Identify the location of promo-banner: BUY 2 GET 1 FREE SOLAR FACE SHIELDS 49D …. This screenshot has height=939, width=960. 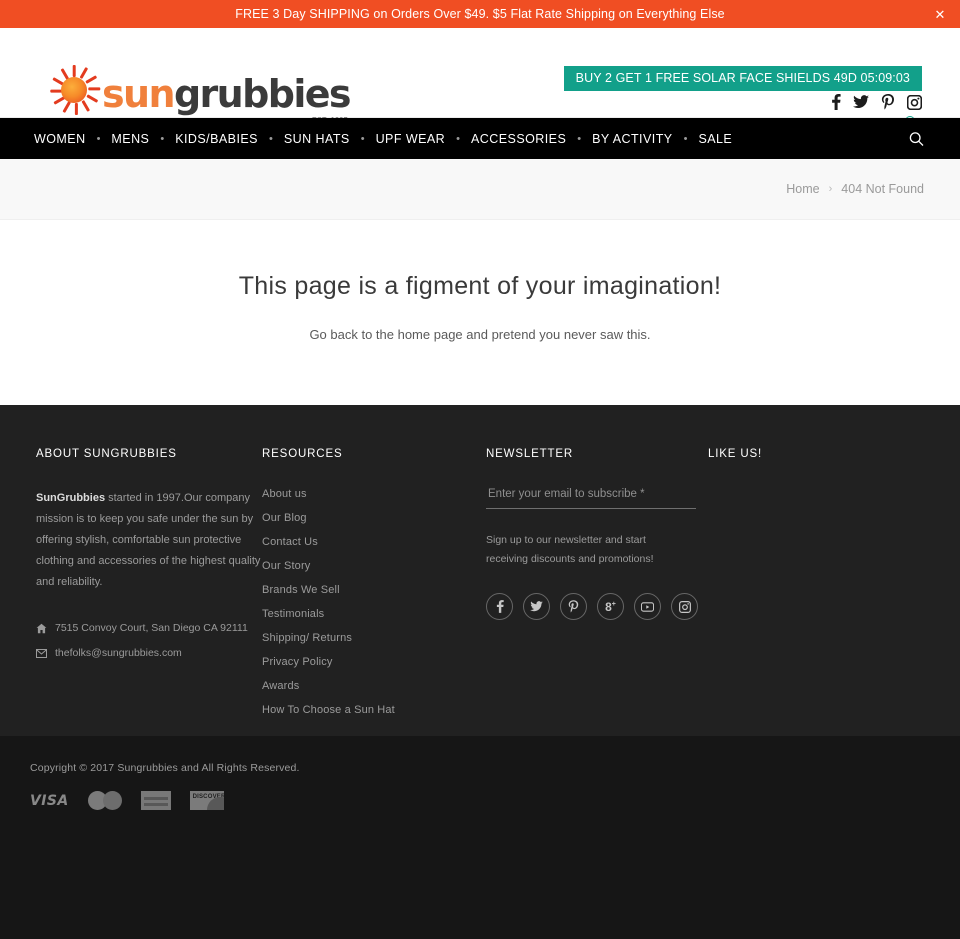
(742, 78).